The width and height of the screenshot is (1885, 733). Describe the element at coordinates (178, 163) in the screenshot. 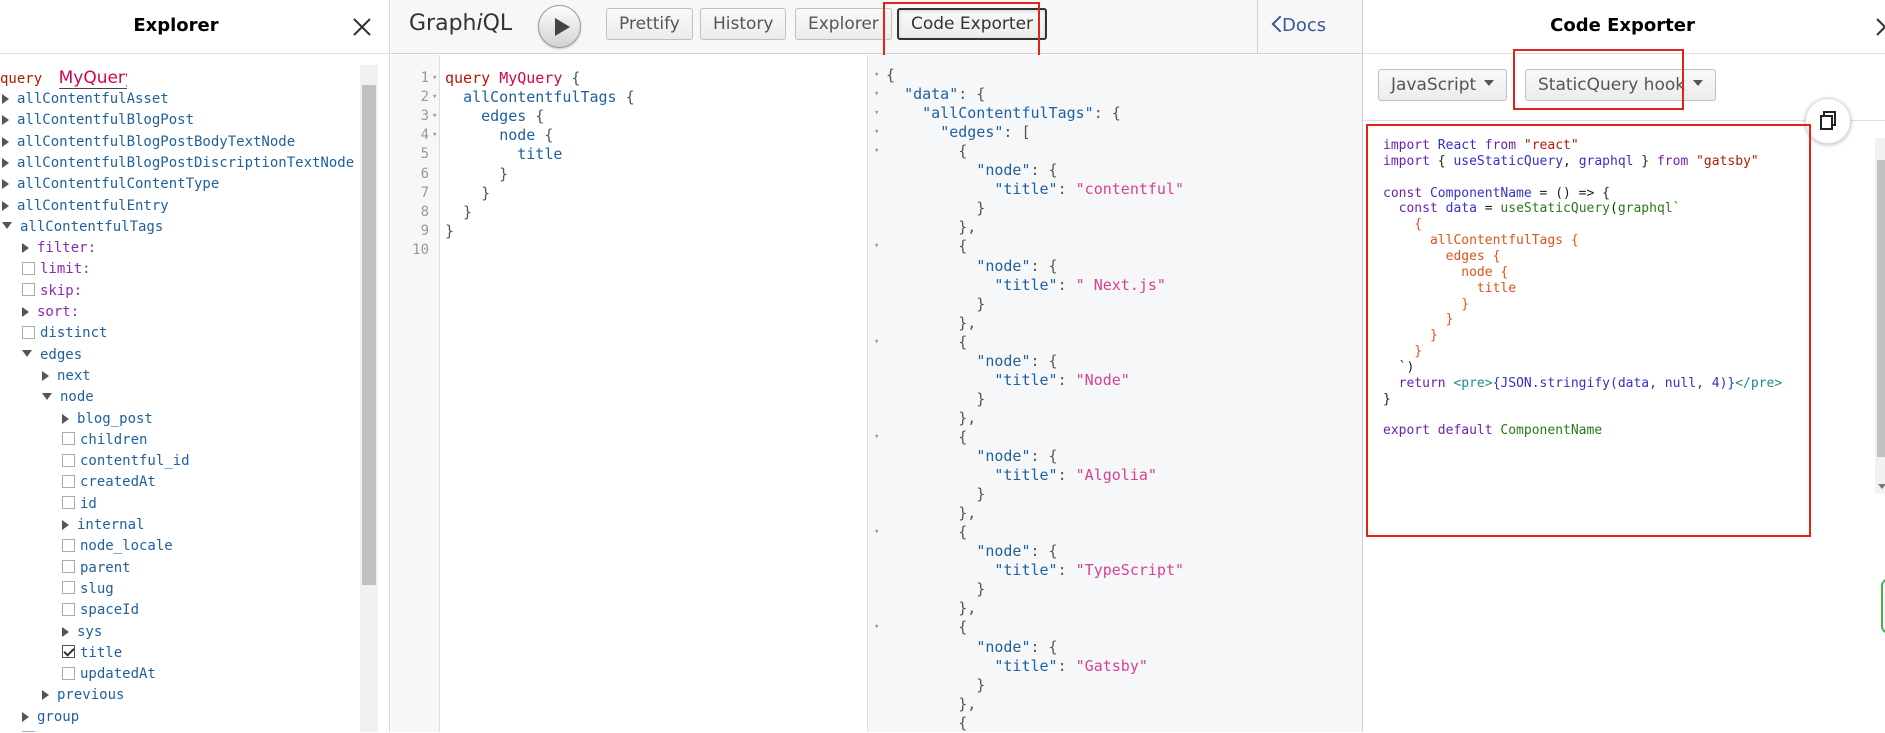

I see `tree-item-allcontentfulblogpostdiscriptiontextnode: allContentfulBlogPostDiscriptionTextNode` at that location.